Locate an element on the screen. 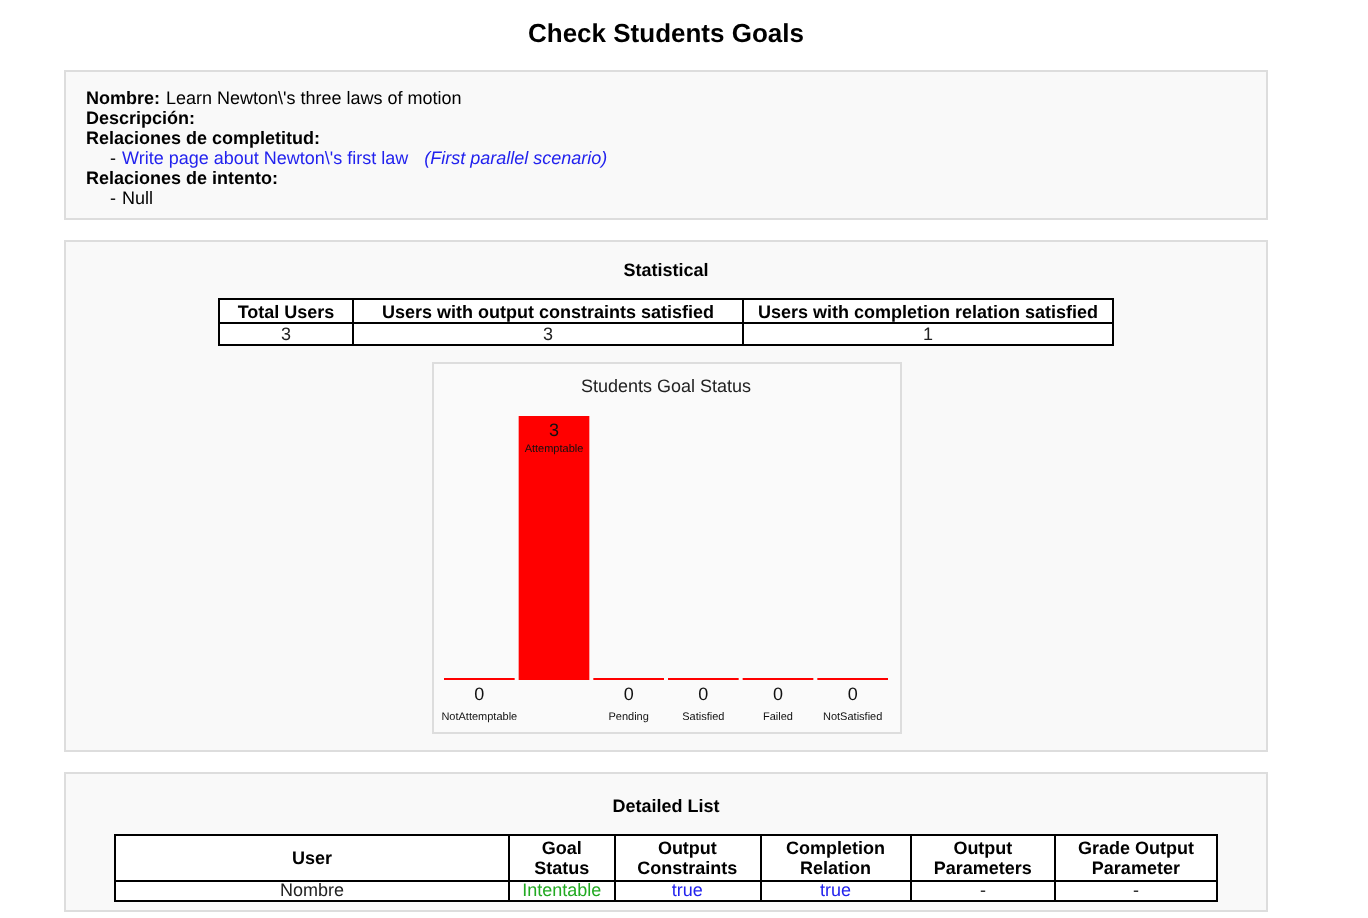 This screenshot has width=1368, height=918. section-title: Statistical is located at coordinates (666, 270).